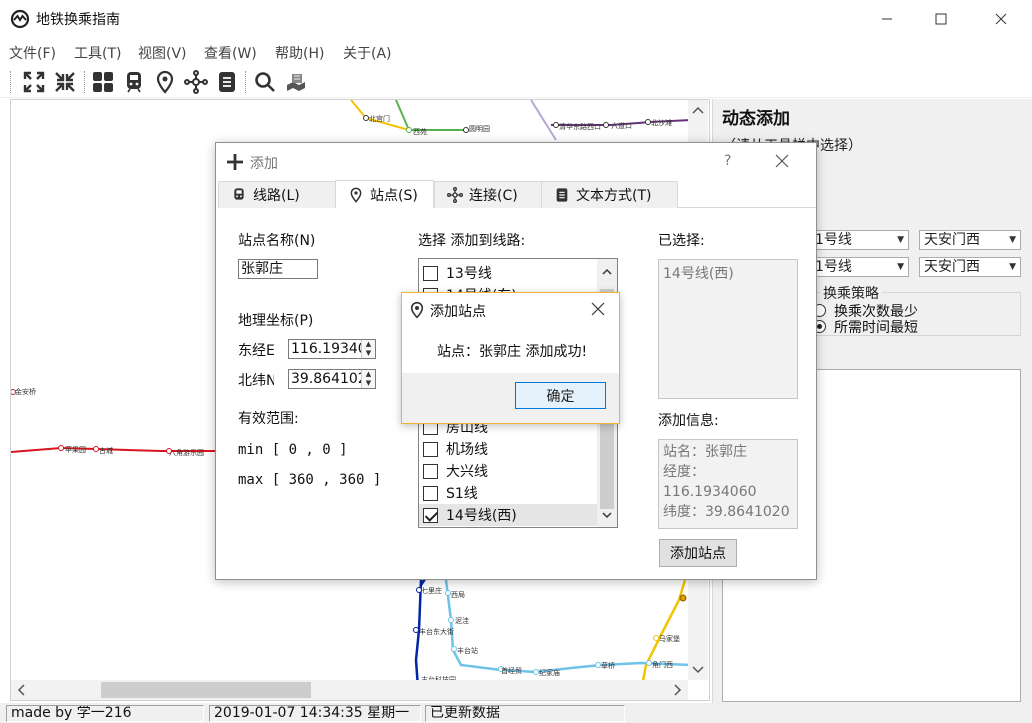 The image size is (1032, 723). Describe the element at coordinates (508, 449) in the screenshot. I see `list-item: 机场线` at that location.